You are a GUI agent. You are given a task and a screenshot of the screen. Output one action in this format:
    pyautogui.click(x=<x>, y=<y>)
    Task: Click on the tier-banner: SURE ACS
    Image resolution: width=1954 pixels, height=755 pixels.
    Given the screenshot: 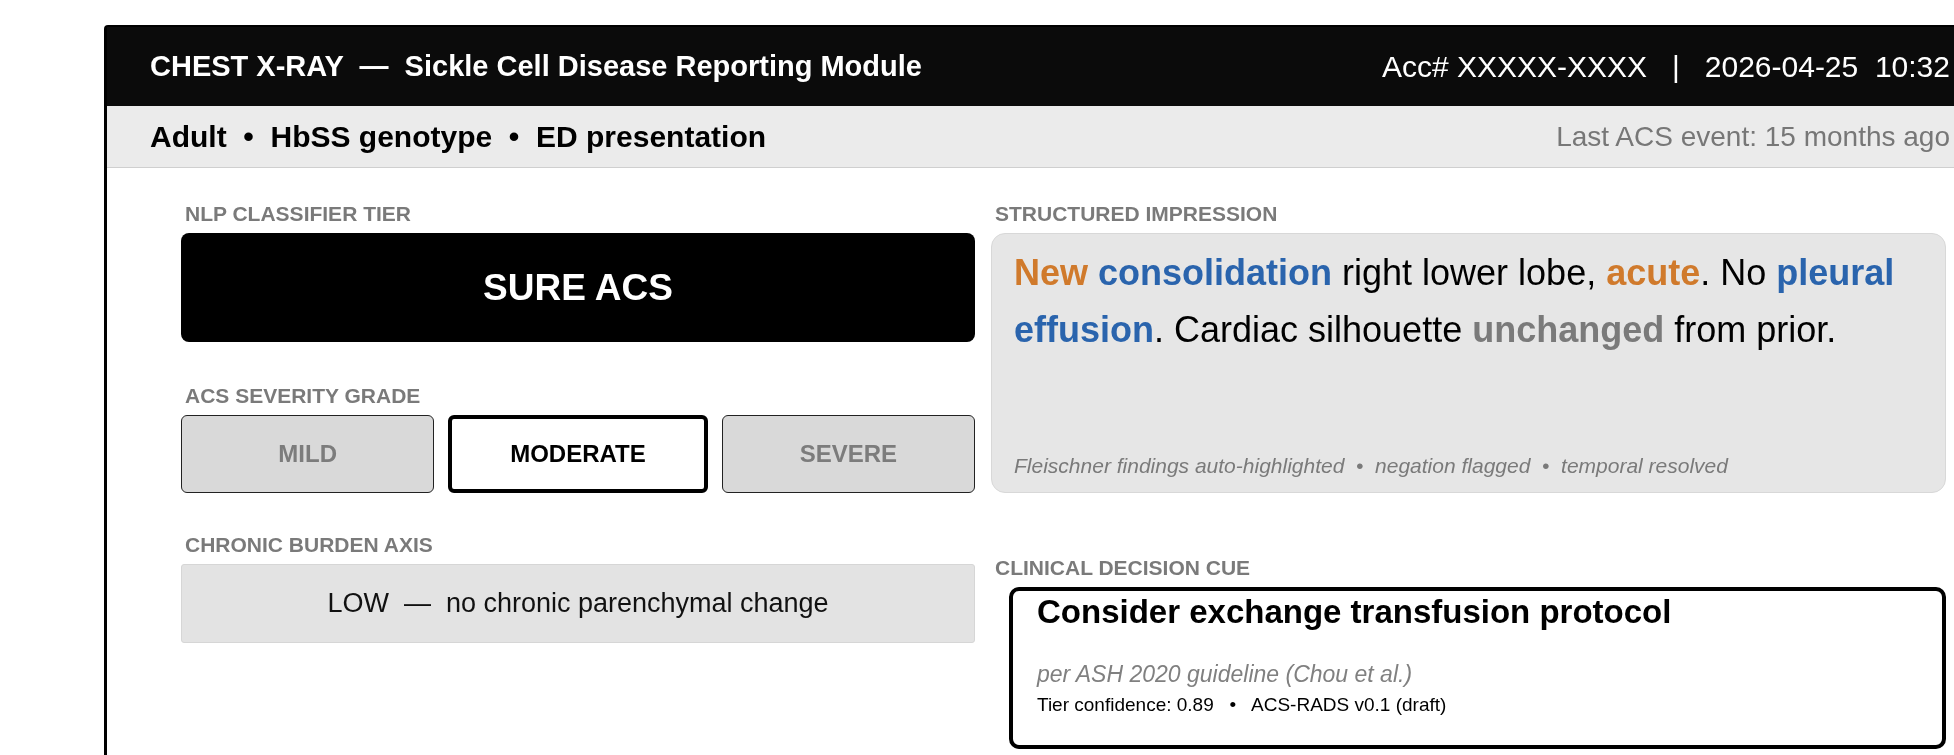 What is the action you would take?
    pyautogui.click(x=578, y=287)
    